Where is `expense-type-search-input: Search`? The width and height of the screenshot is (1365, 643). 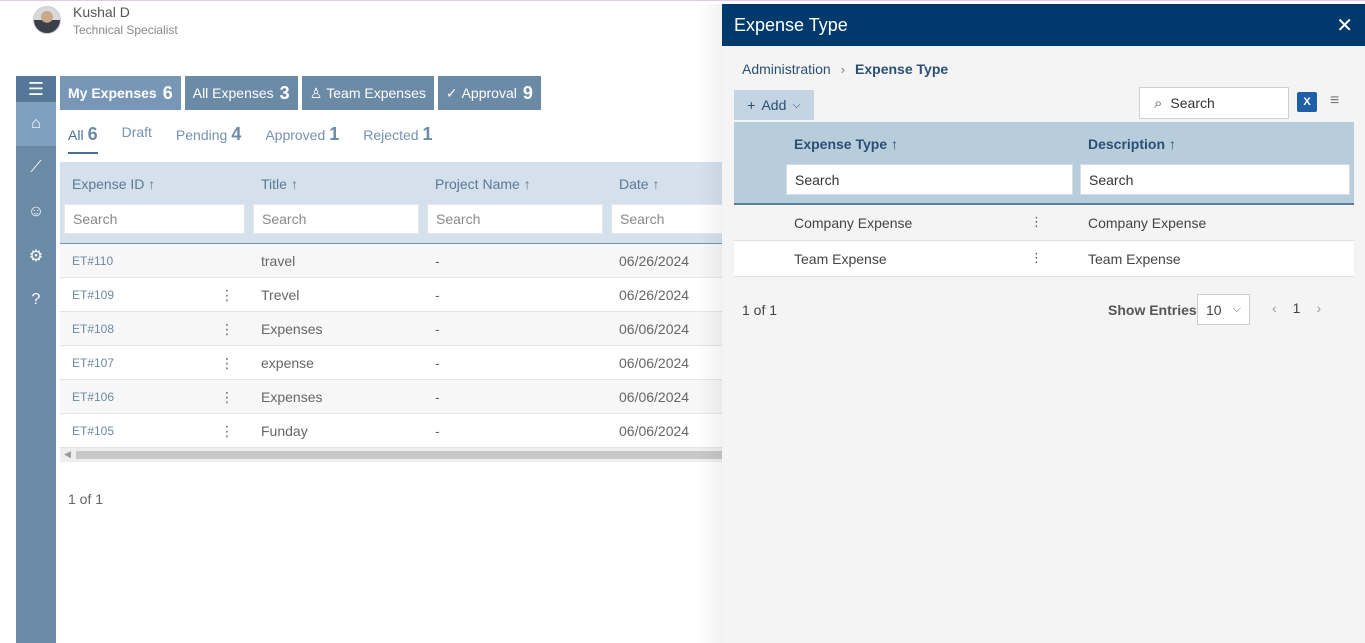
expense-type-search-input: Search is located at coordinates (929, 179).